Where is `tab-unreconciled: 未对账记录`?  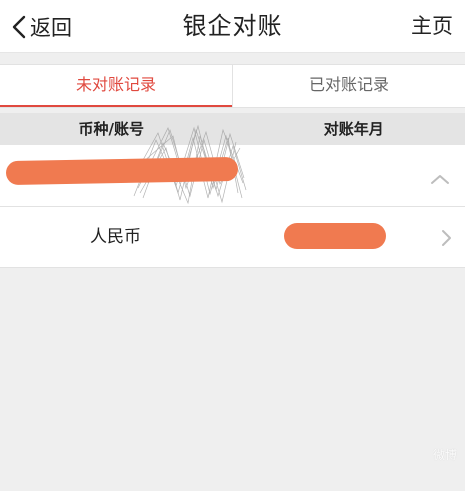
tab-unreconciled: 未对账记录 is located at coordinates (116, 86).